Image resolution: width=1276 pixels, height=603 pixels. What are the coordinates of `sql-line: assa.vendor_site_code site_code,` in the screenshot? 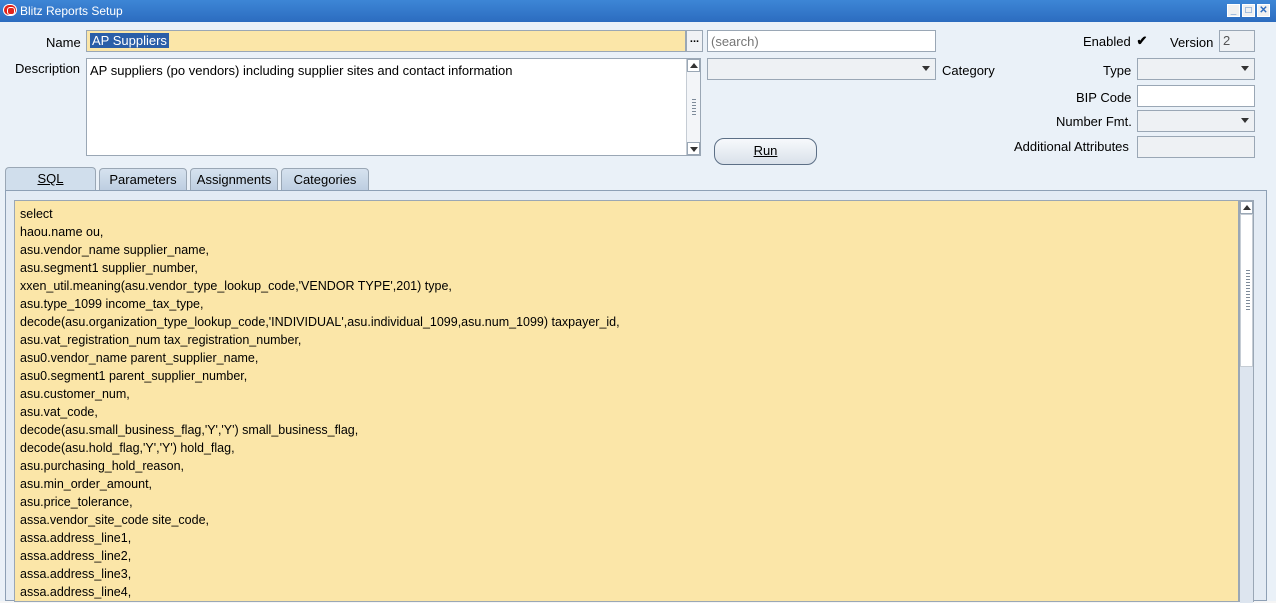 It's located at (115, 520).